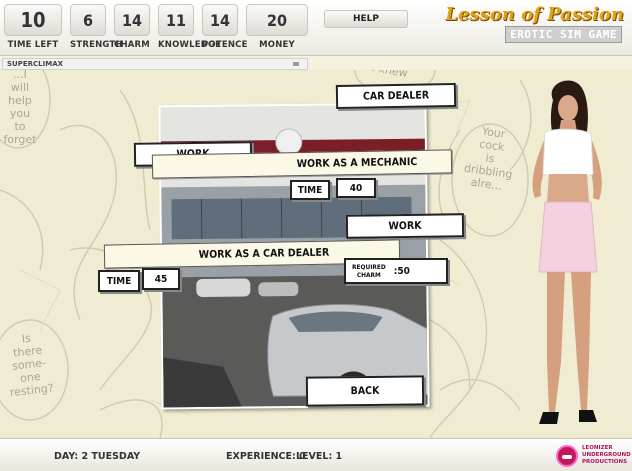  I want to click on game-logo: Lesson of Passion EROTIC SIM GAME, so click(536, 26).